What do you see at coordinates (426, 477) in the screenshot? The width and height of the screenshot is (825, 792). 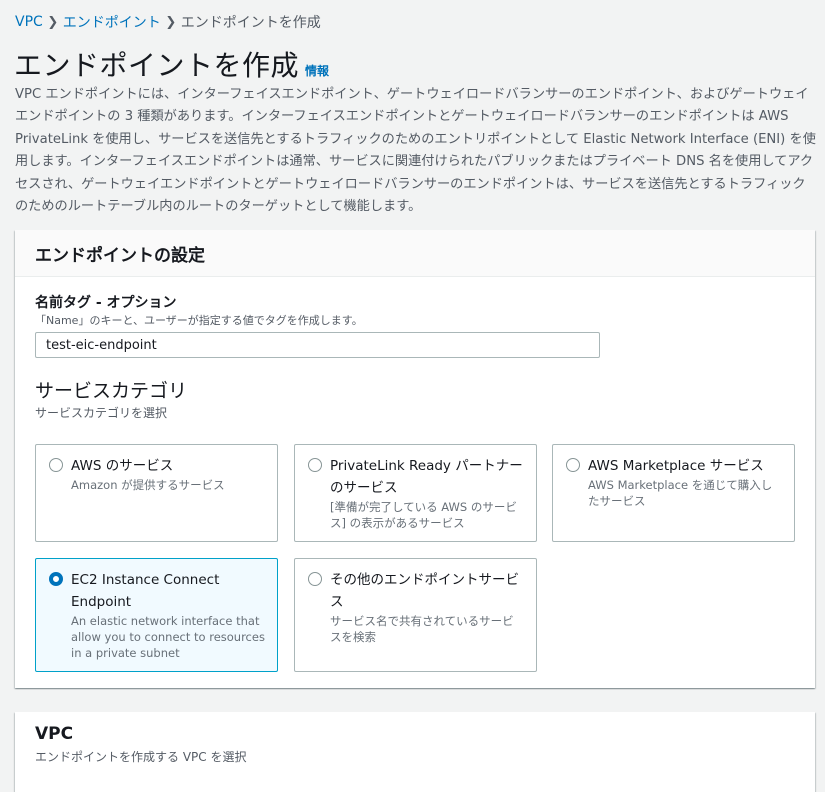 I see `option-title: PrivateLink Ready パートナーのサービス` at bounding box center [426, 477].